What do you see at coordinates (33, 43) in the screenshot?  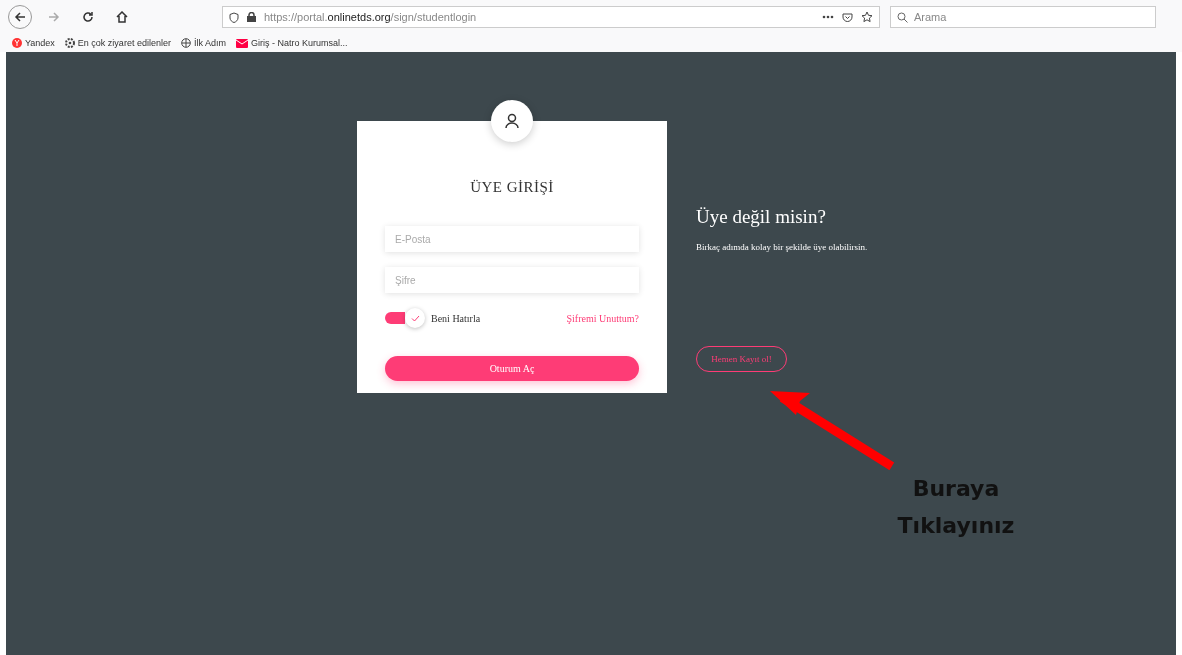 I see `bookmark-link: Yandex` at bounding box center [33, 43].